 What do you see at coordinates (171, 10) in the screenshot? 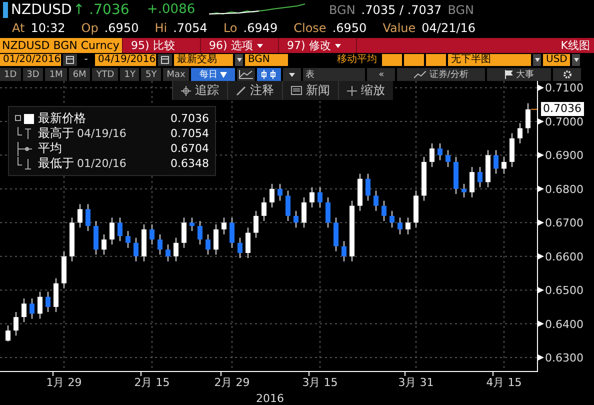
I see `price-change: +.0086` at bounding box center [171, 10].